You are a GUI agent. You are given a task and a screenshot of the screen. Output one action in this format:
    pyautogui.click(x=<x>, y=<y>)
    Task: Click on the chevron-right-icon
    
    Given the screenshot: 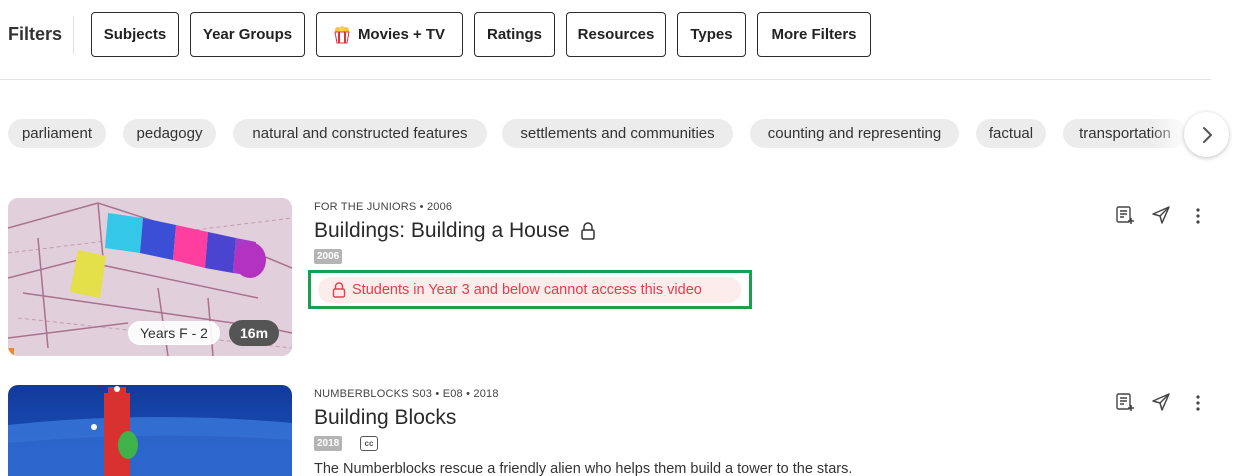 What is the action you would take?
    pyautogui.click(x=1207, y=134)
    